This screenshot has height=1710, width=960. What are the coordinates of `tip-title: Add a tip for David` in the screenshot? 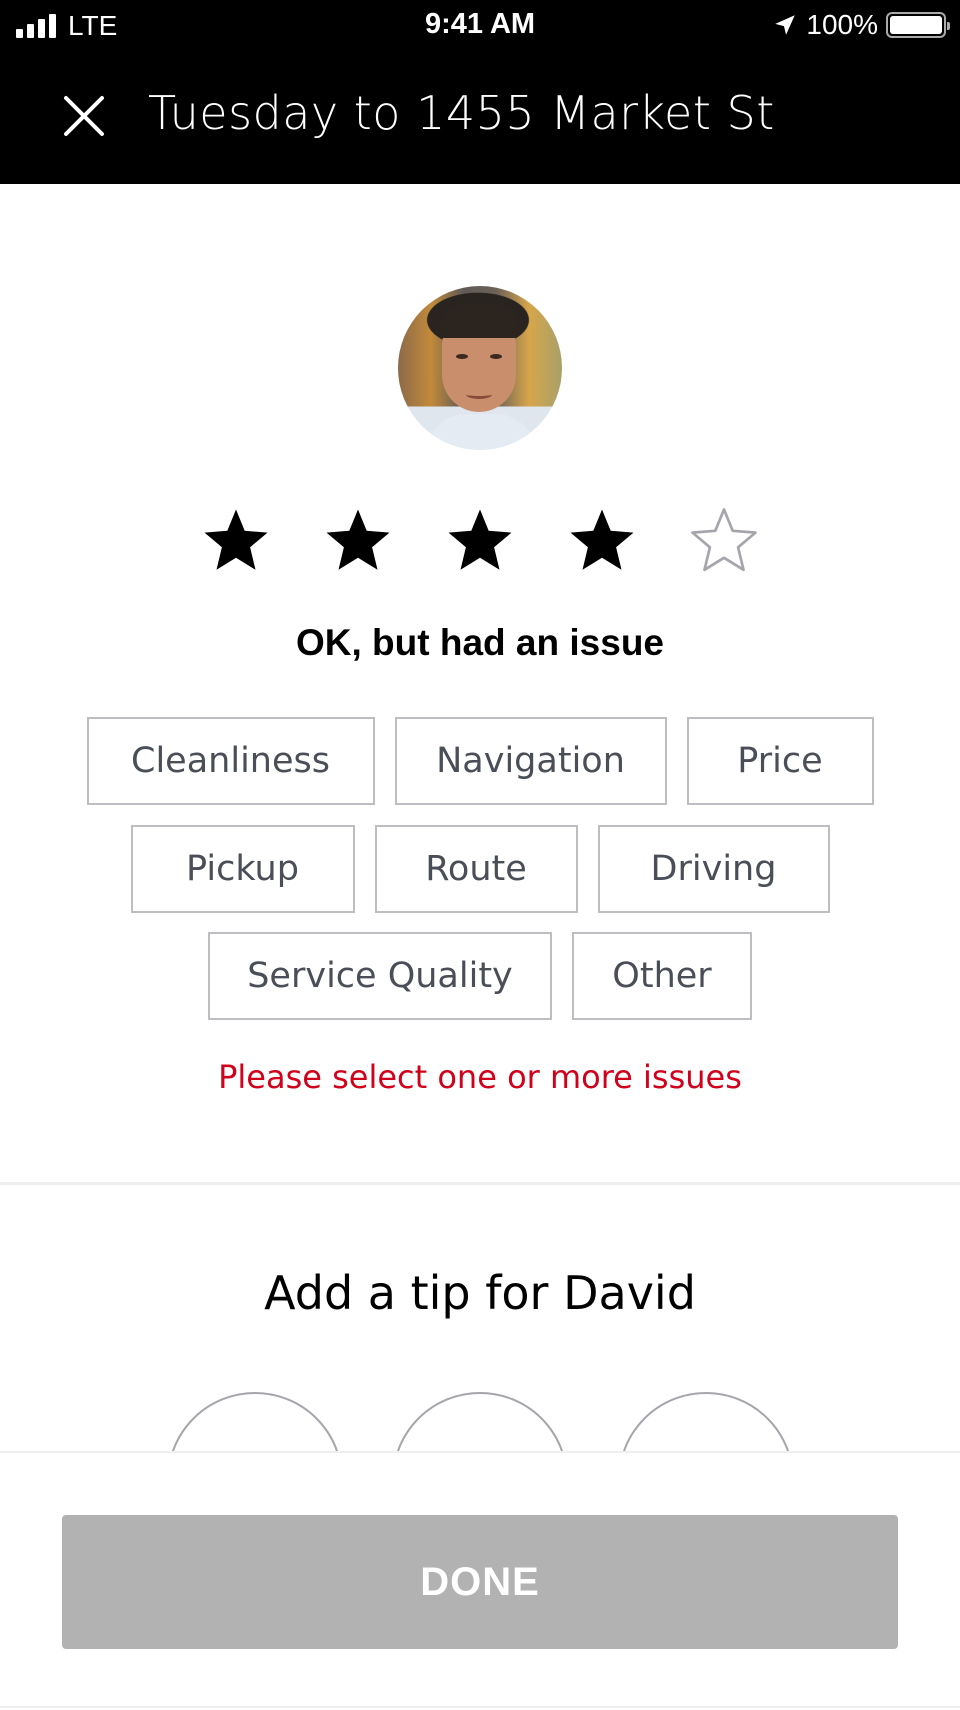 It's located at (480, 1293).